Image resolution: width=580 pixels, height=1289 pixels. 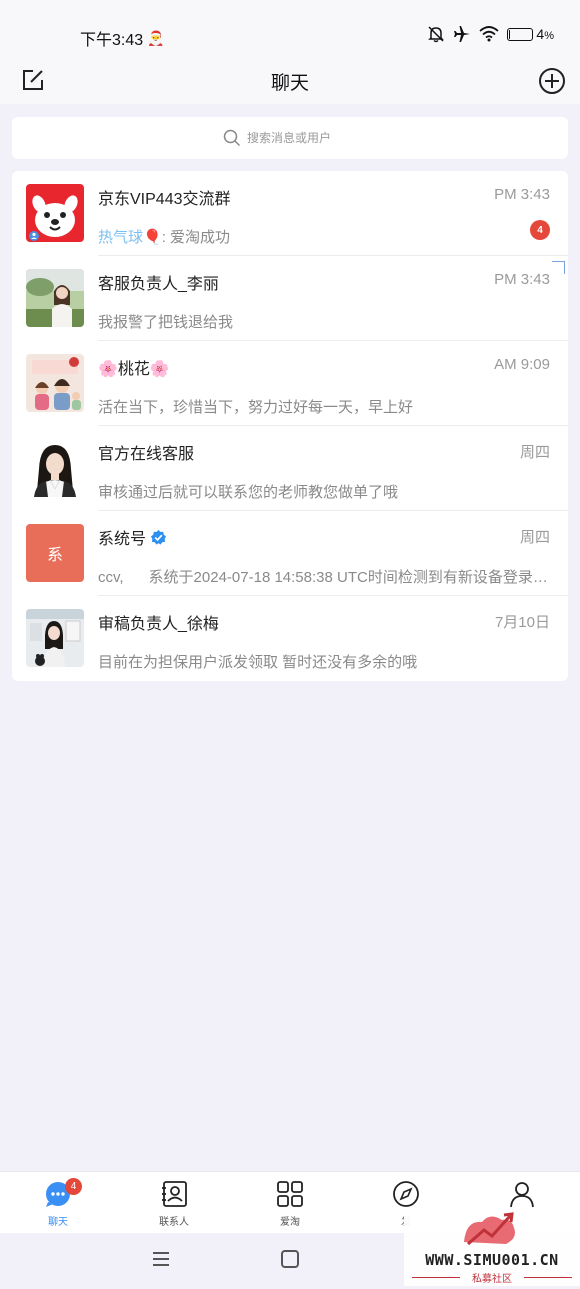 I want to click on chat-name: 系统号, so click(x=132, y=537).